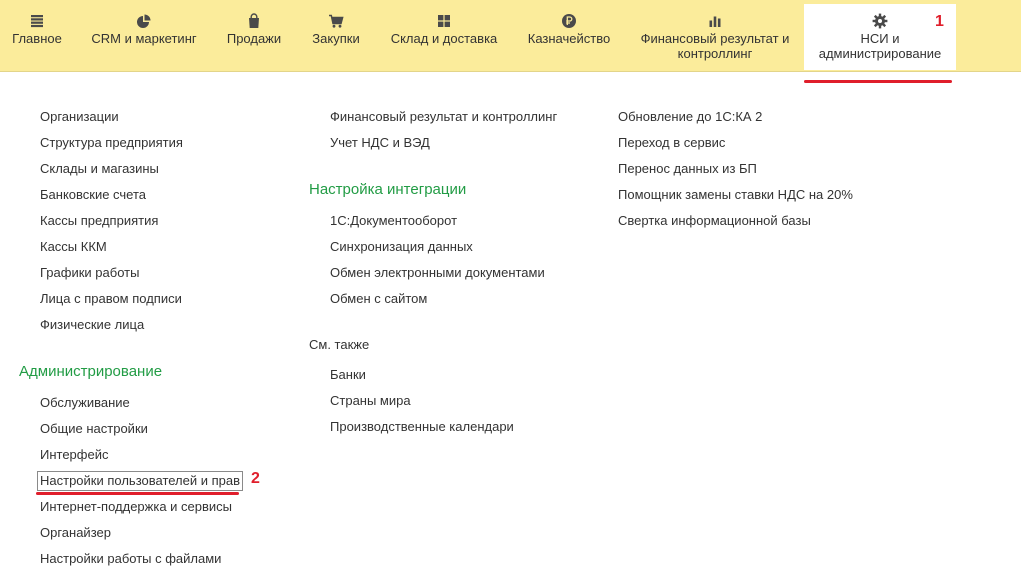  What do you see at coordinates (939, 21) in the screenshot?
I see `annotation-number-1: 1` at bounding box center [939, 21].